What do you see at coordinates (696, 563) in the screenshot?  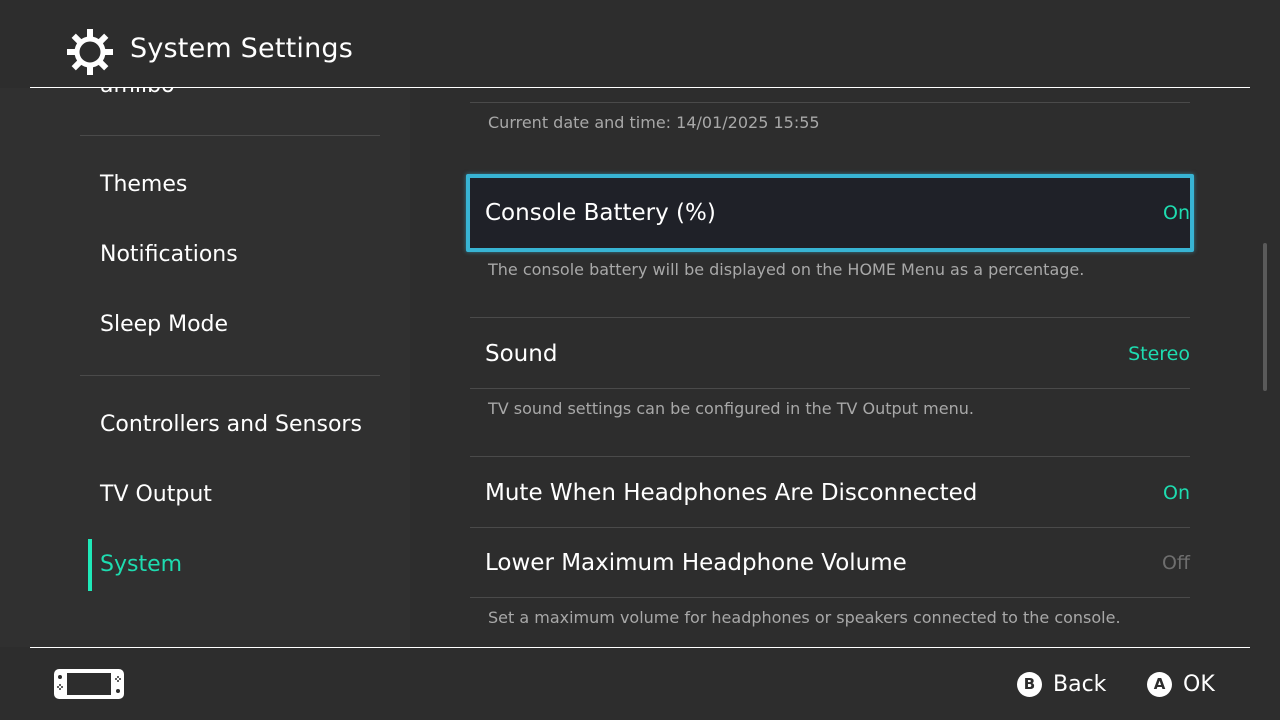 I see `setting-label: Lower Maximum Headphone Volume` at bounding box center [696, 563].